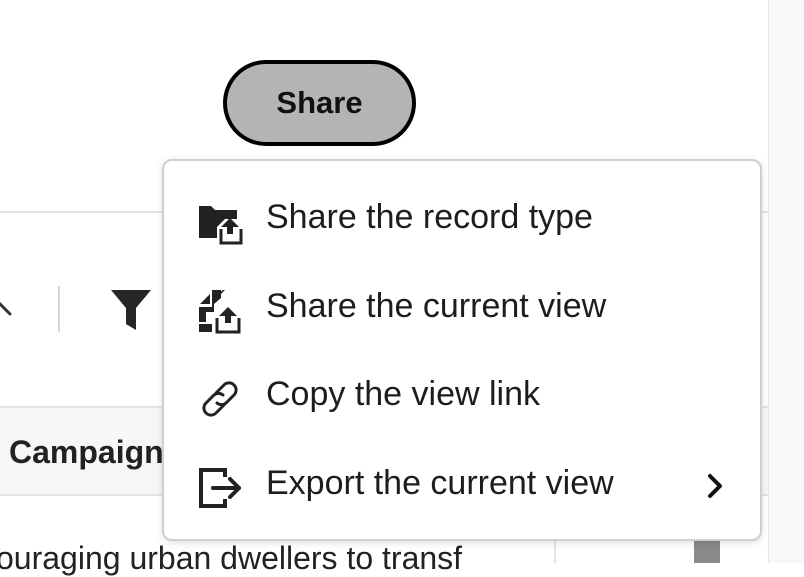 The image size is (804, 577). I want to click on menu-item-label: Copy the view link, so click(403, 394).